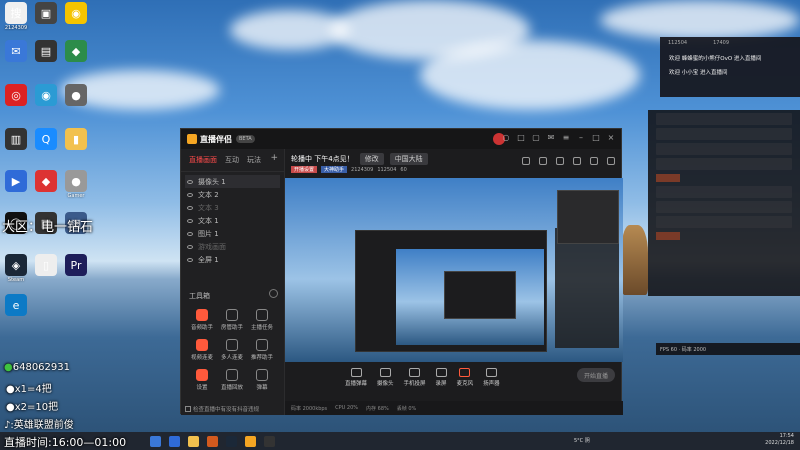 The width and height of the screenshot is (800, 450). I want to click on live-companion-icon, so click(250, 441).